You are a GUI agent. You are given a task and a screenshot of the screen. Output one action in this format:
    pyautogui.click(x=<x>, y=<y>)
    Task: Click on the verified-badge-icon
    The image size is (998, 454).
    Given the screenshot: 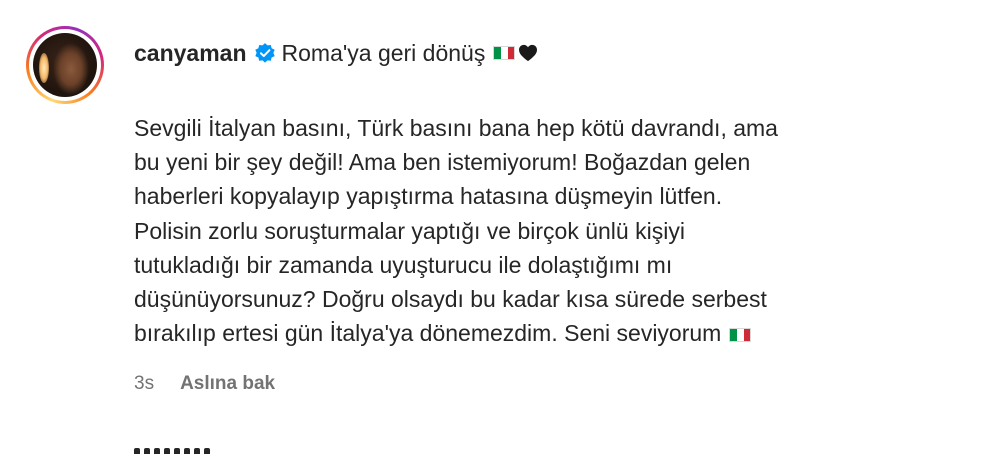 What is the action you would take?
    pyautogui.click(x=264, y=53)
    